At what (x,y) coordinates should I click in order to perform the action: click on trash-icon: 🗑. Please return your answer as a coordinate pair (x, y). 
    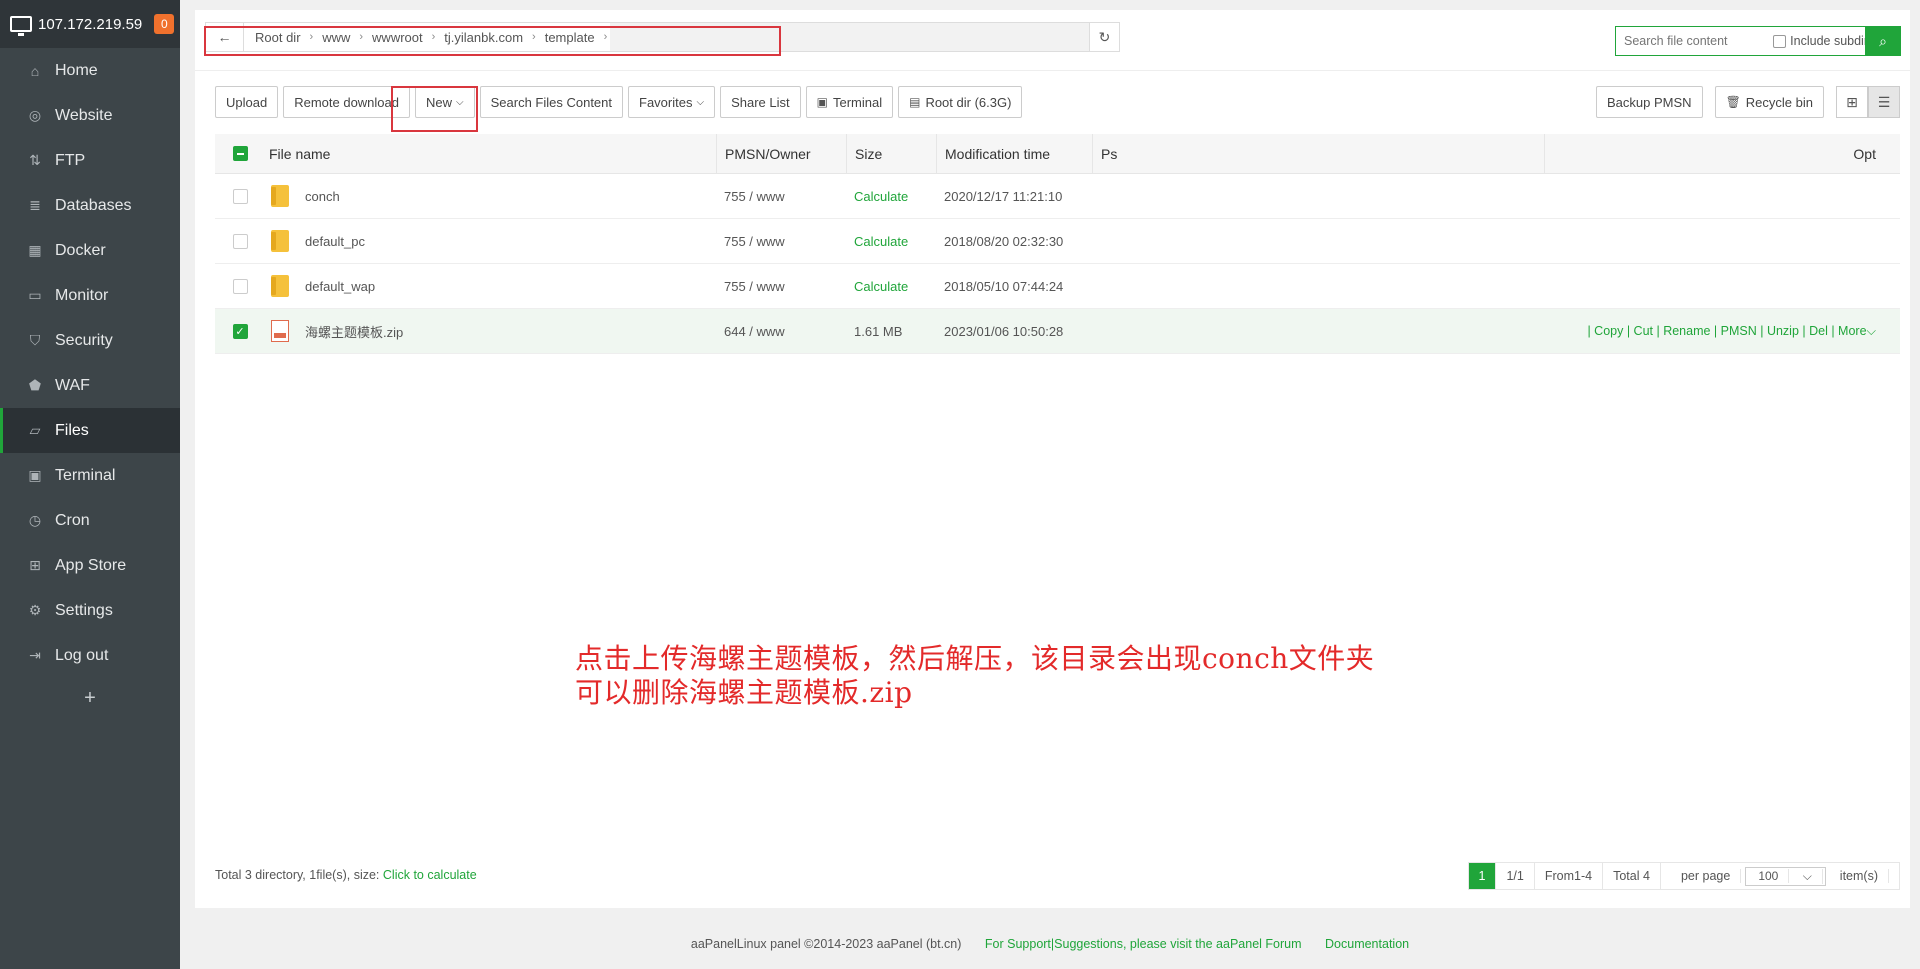
    Looking at the image, I should click on (1733, 102).